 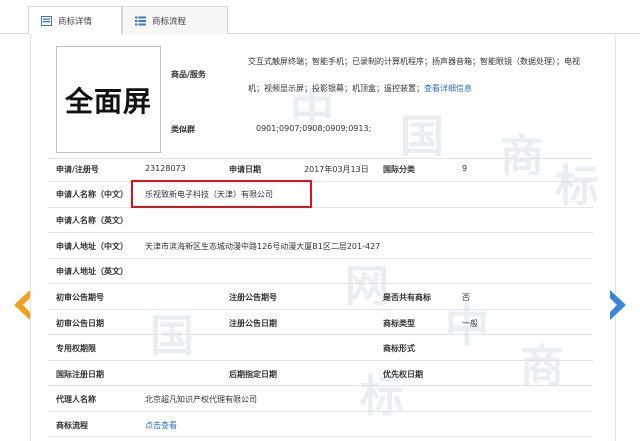 I want to click on next-arrow-button, so click(x=618, y=305).